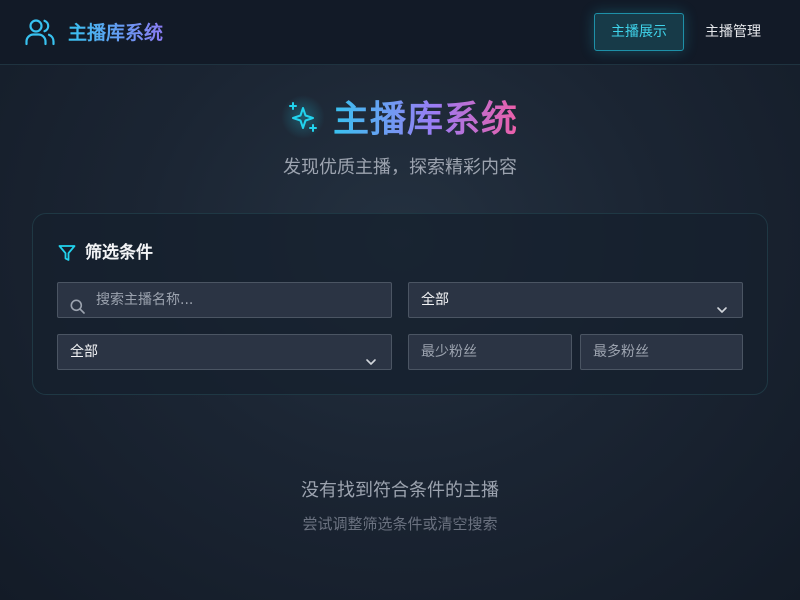  What do you see at coordinates (119, 253) in the screenshot?
I see `filter-panel-title: 筛选条件` at bounding box center [119, 253].